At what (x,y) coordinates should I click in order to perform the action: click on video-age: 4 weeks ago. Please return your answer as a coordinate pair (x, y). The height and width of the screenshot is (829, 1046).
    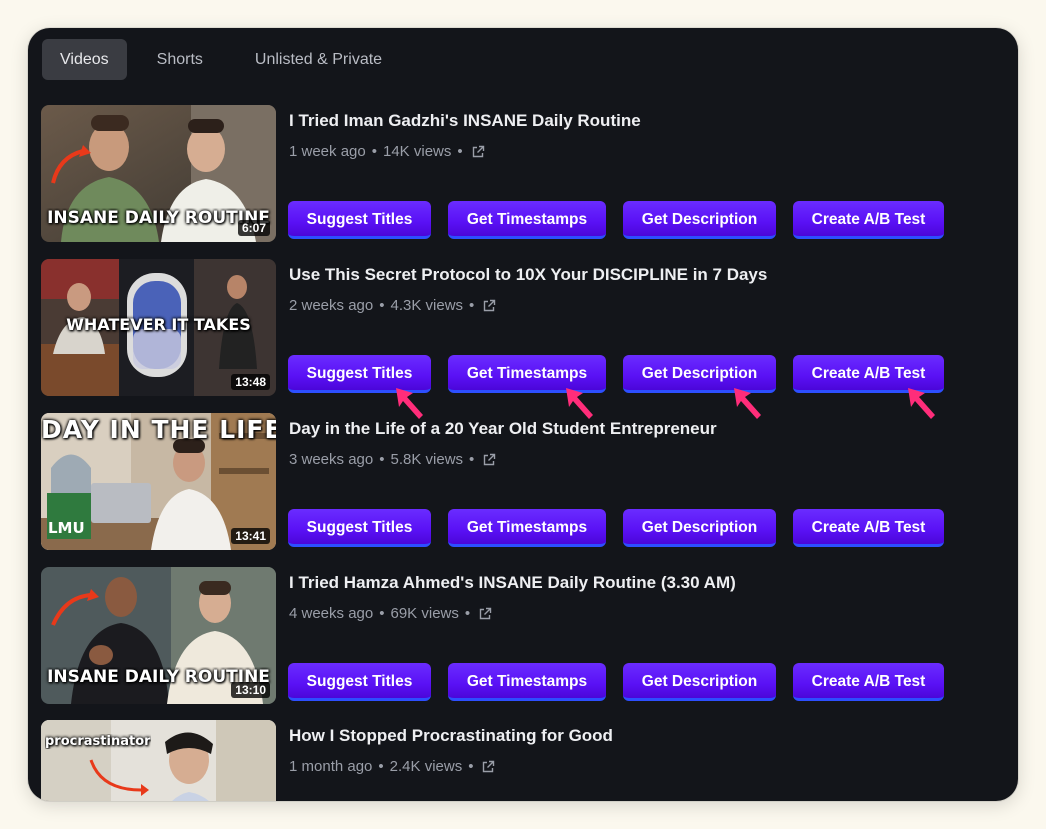
    Looking at the image, I should click on (331, 613).